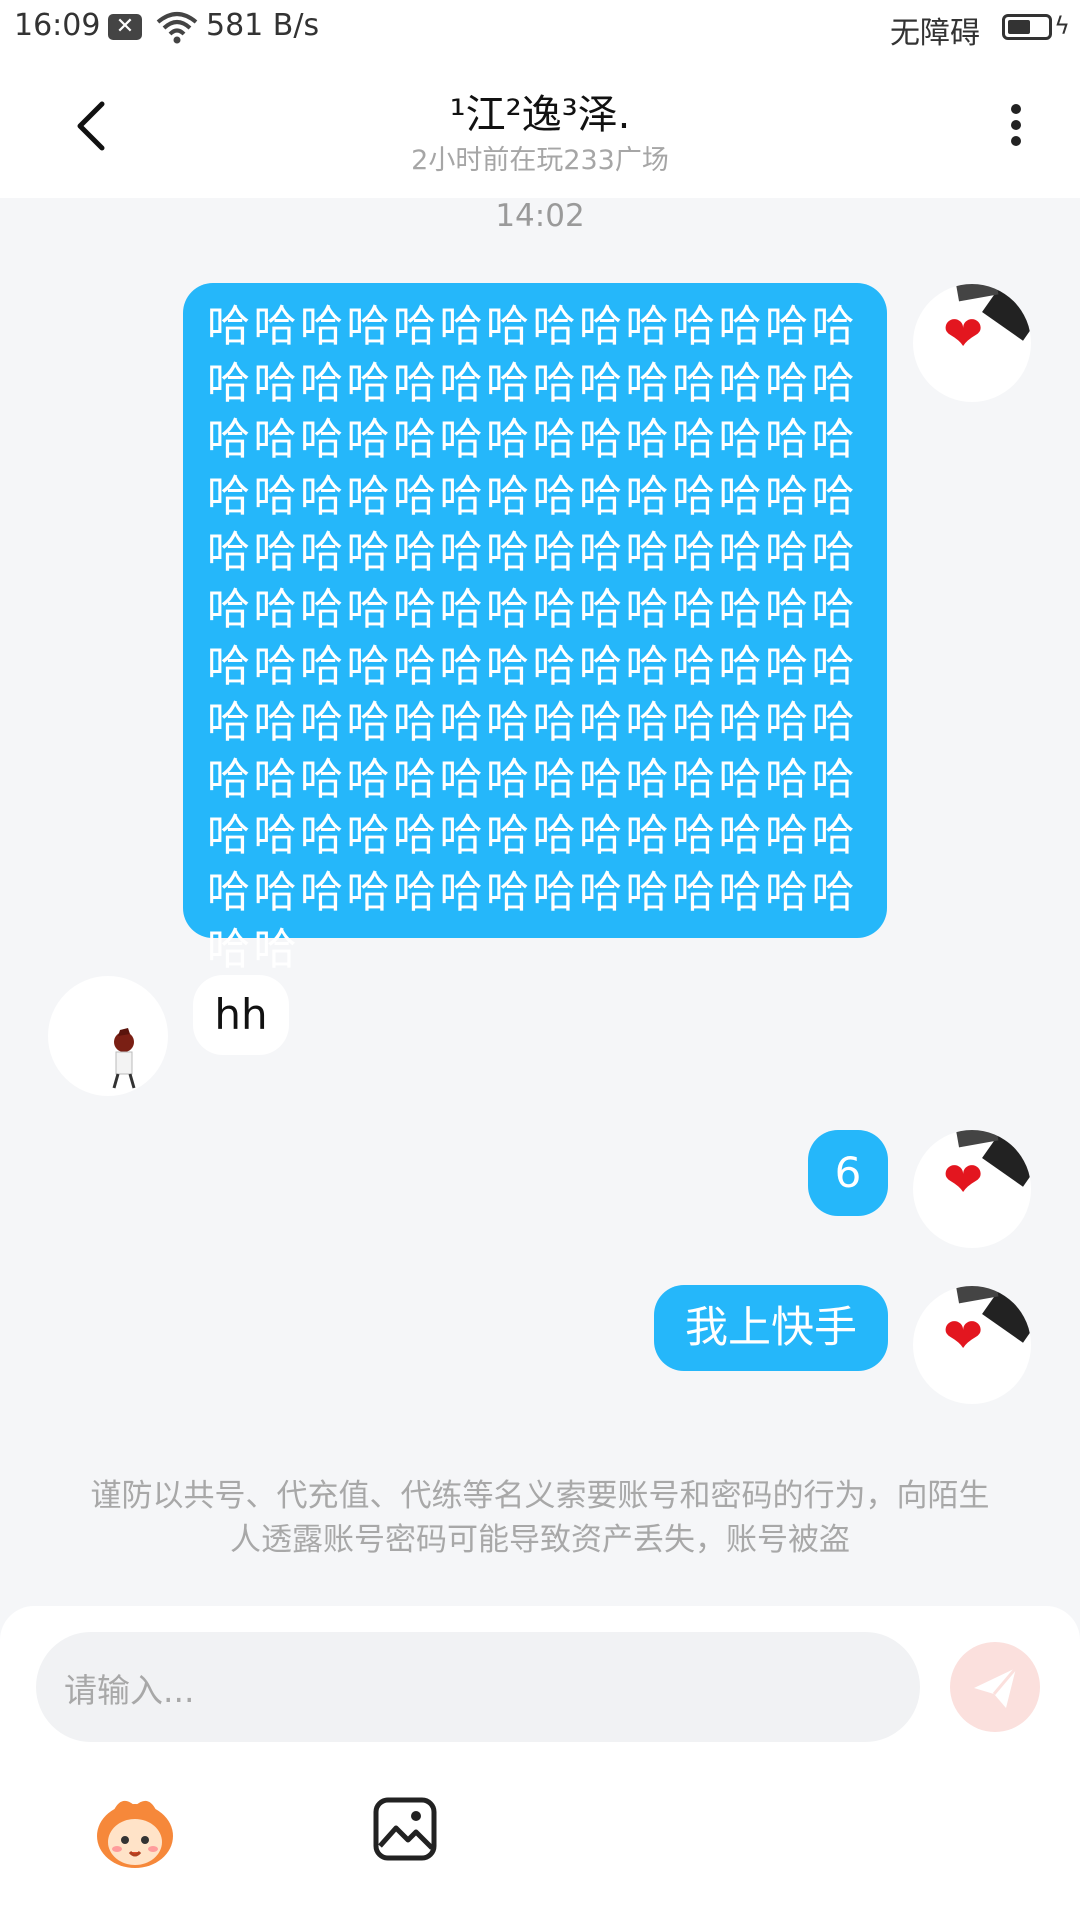  I want to click on emoji-mascot-icon, so click(135, 1833).